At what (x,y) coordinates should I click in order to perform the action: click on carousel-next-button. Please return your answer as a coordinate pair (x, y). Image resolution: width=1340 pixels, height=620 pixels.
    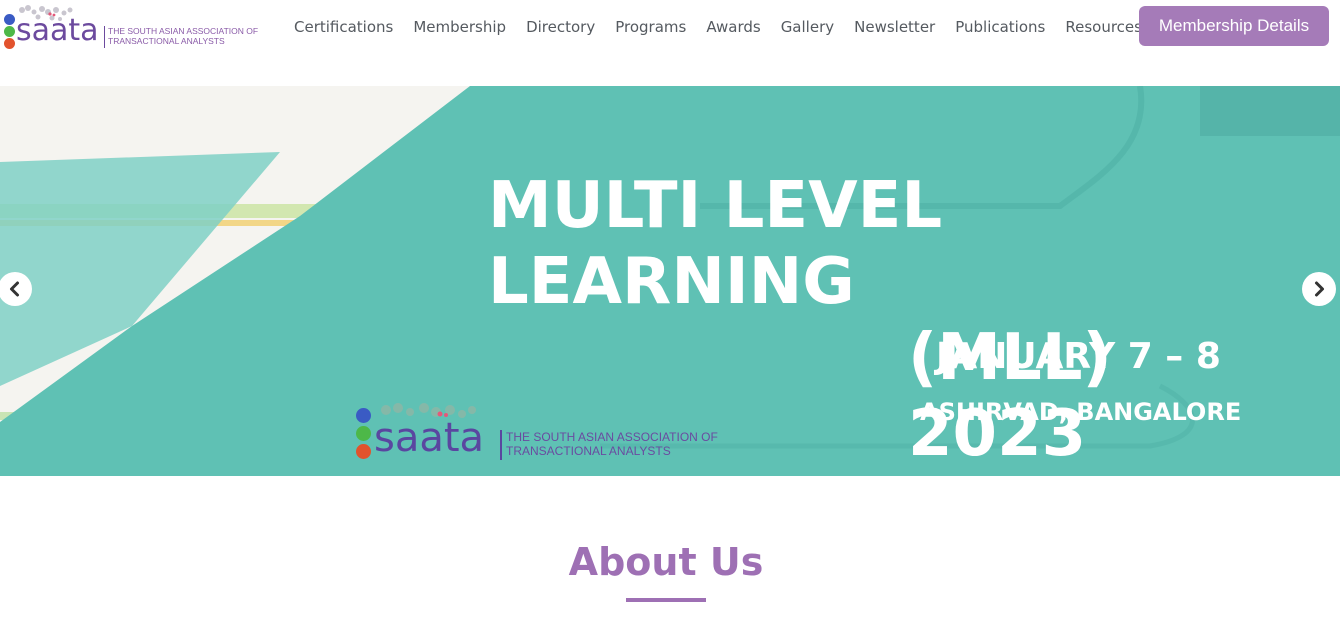
    Looking at the image, I should click on (1319, 289).